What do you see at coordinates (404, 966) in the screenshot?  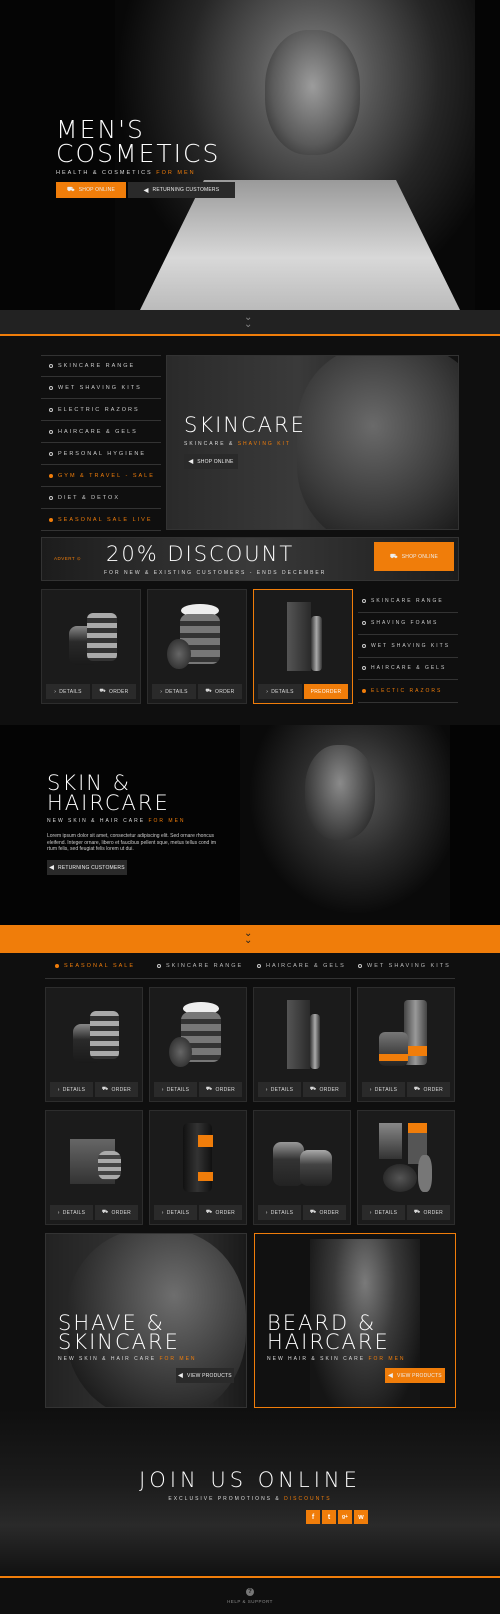 I see `tab-wet-shaving-kits: WET SHAVING KITS` at bounding box center [404, 966].